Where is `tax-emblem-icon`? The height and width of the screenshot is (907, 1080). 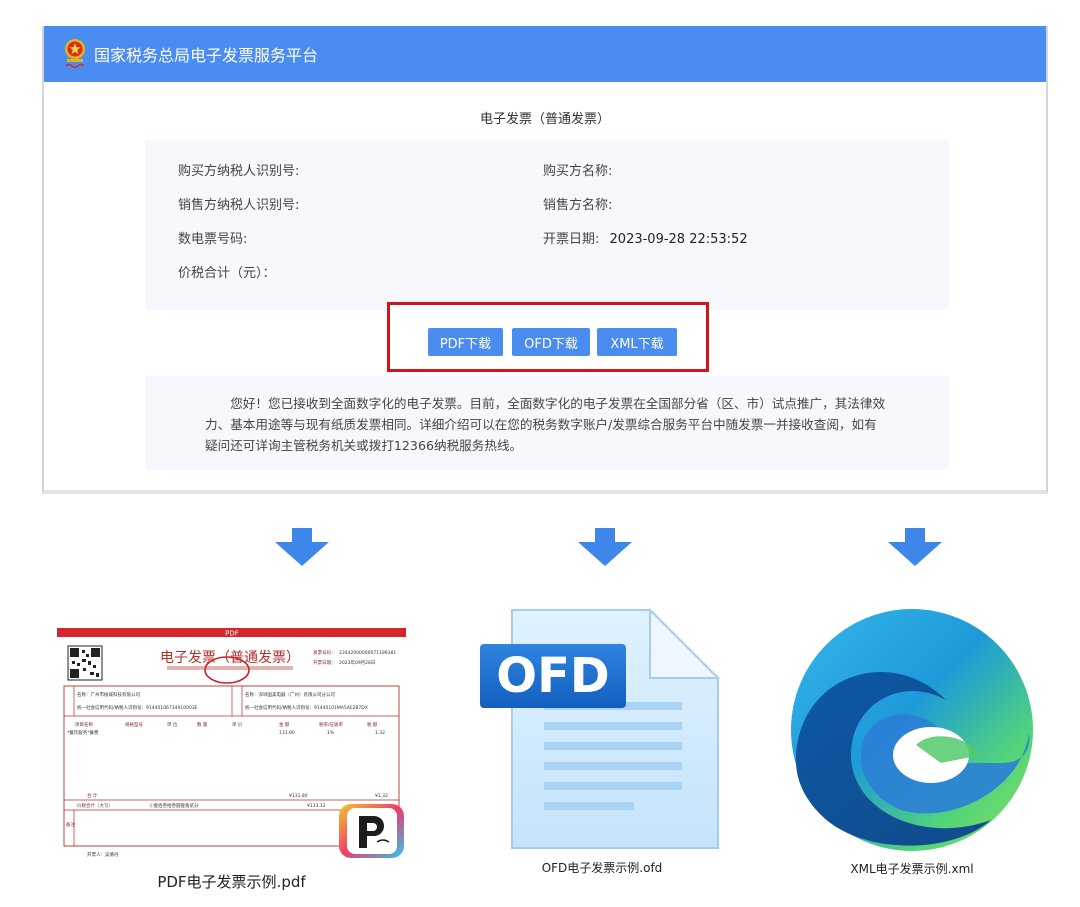 tax-emblem-icon is located at coordinates (75, 54).